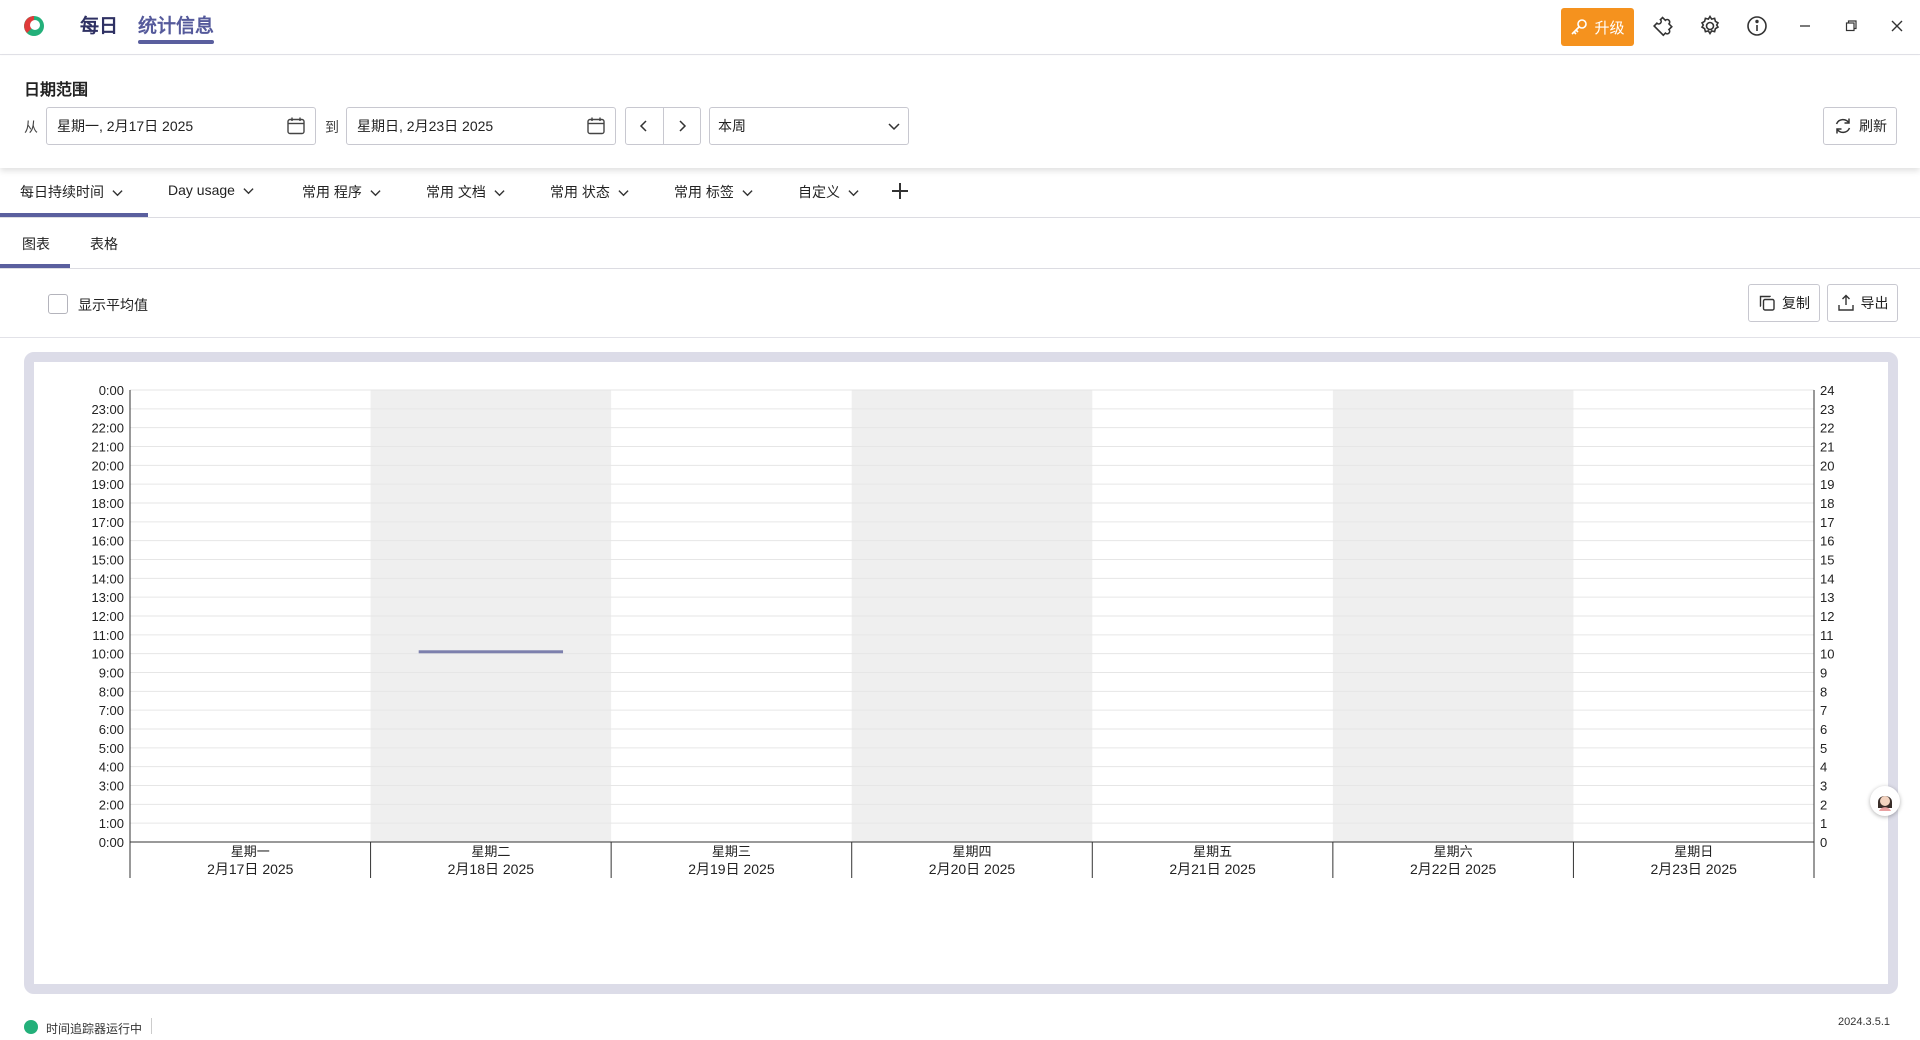 Image resolution: width=1920 pixels, height=1040 pixels. What do you see at coordinates (580, 192) in the screenshot?
I see `tab-label: 常用 状态` at bounding box center [580, 192].